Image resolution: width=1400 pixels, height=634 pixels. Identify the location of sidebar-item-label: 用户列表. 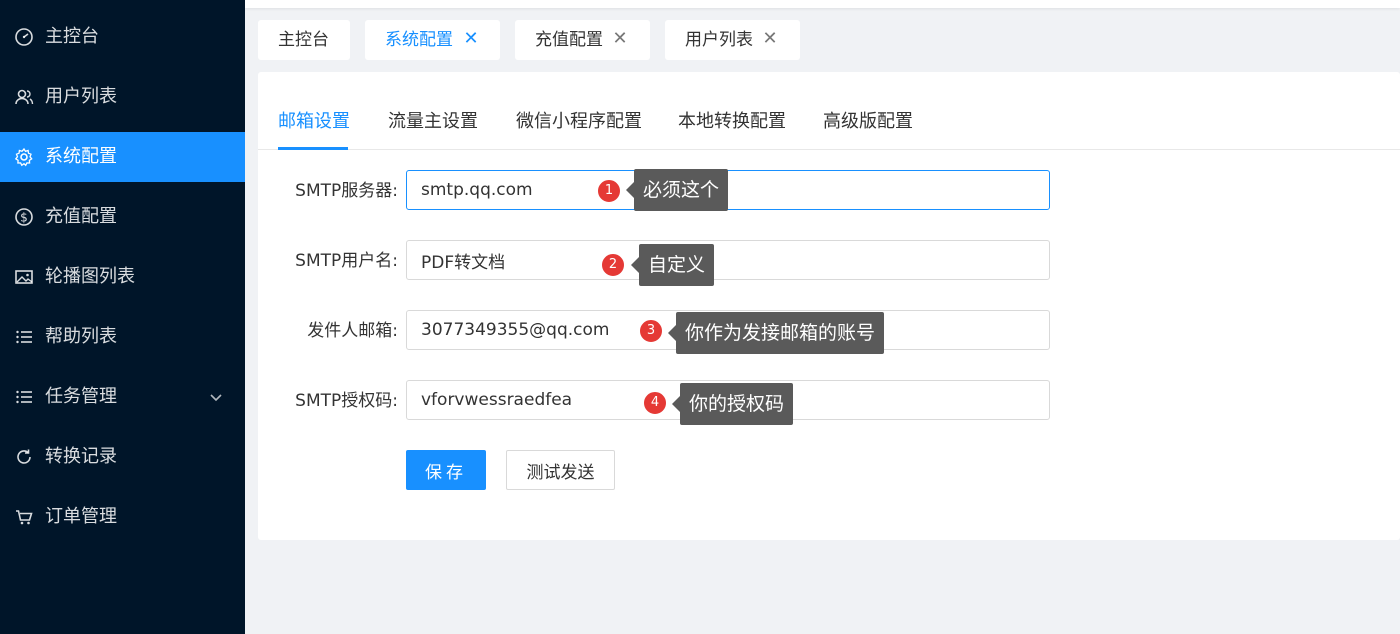
(81, 96).